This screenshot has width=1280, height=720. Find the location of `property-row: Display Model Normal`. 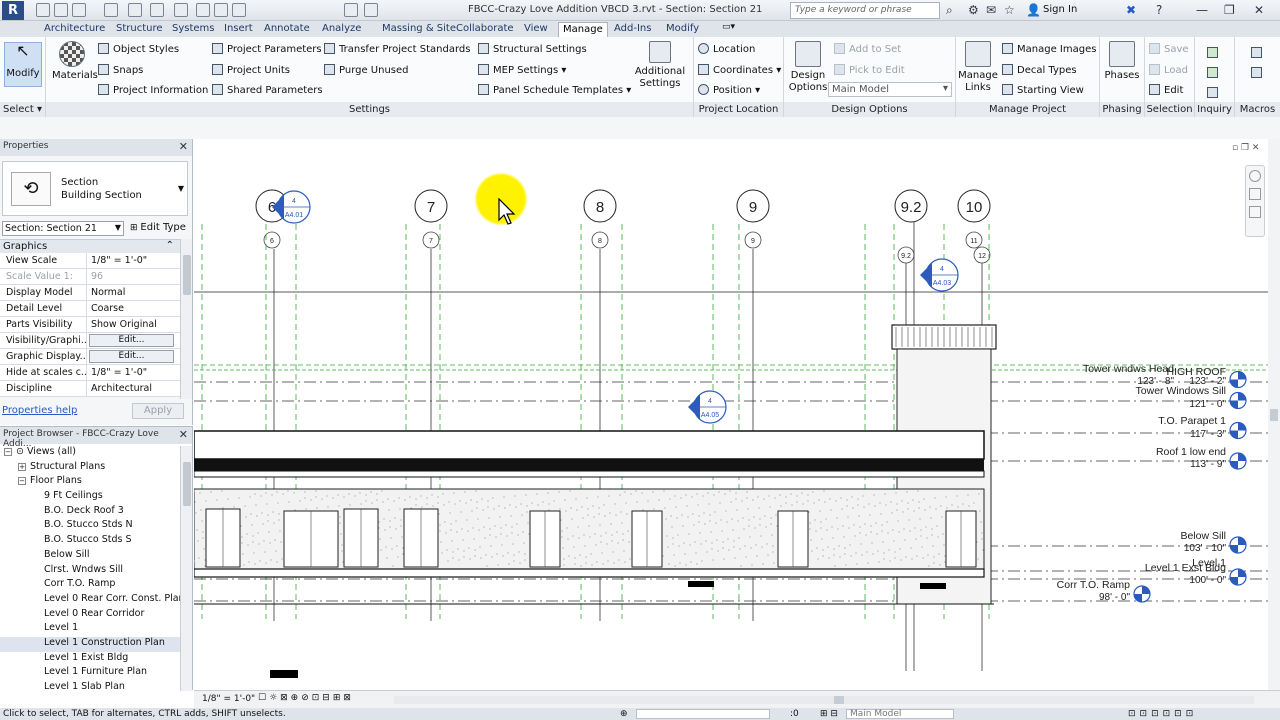

property-row: Display Model Normal is located at coordinates (90, 293).